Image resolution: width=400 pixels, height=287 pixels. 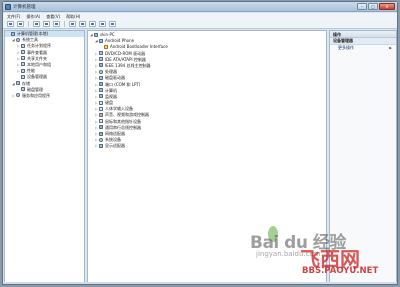 I want to click on site-url-watermark: BBS.PAOYU.NET, so click(x=340, y=271).